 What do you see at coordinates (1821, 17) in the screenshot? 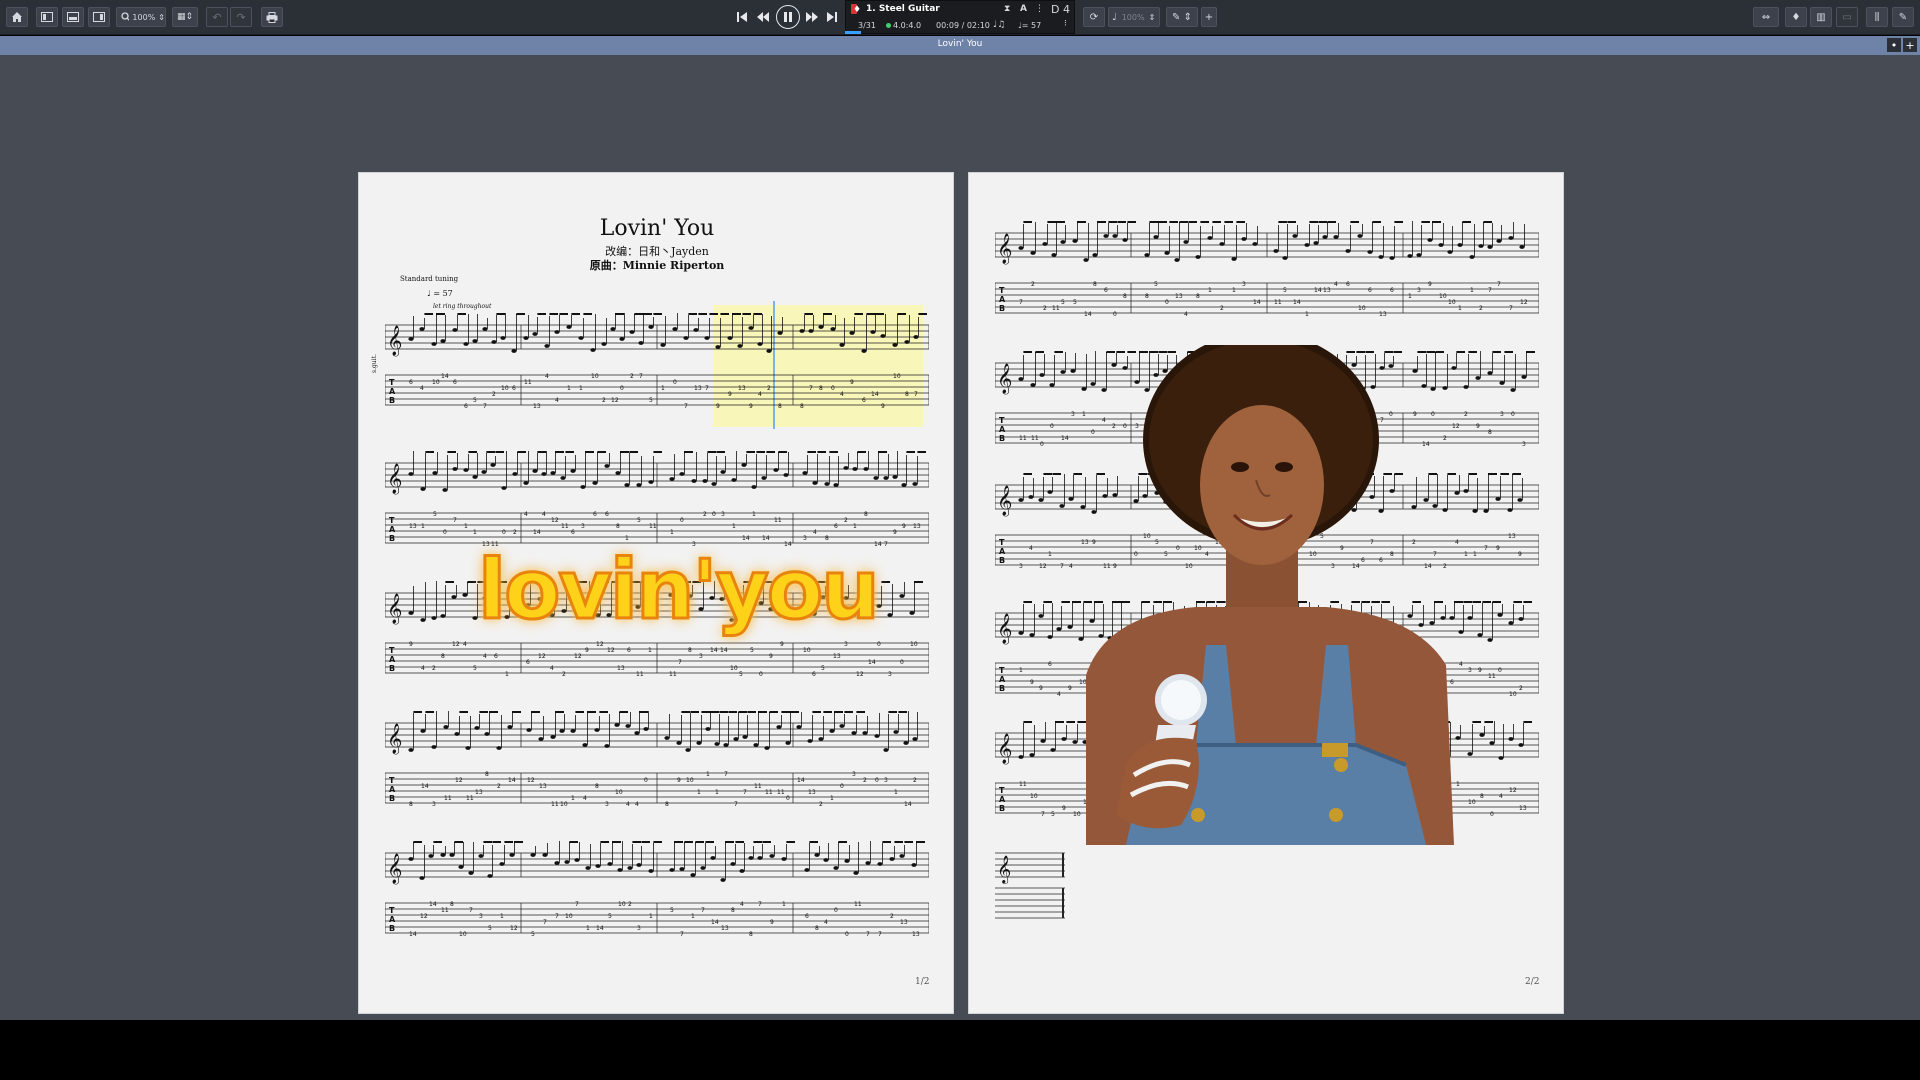
I see `fretboard-button: ▥` at bounding box center [1821, 17].